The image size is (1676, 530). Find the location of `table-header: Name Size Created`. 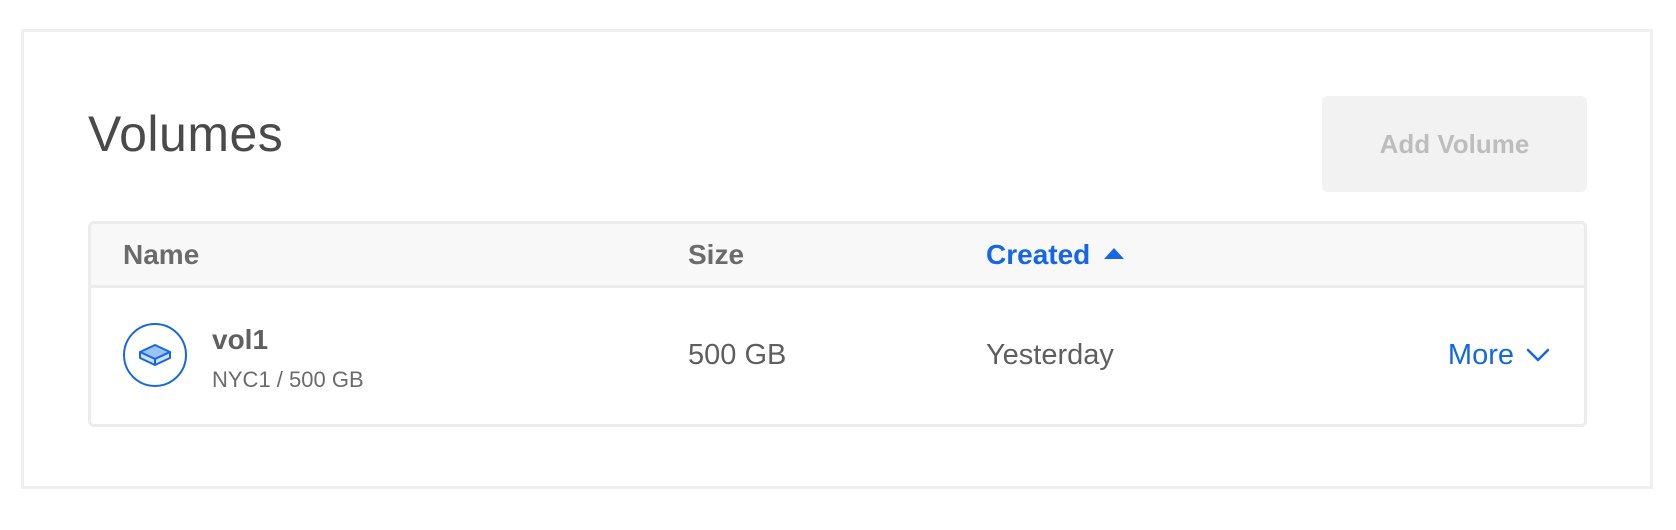

table-header: Name Size Created is located at coordinates (837, 256).